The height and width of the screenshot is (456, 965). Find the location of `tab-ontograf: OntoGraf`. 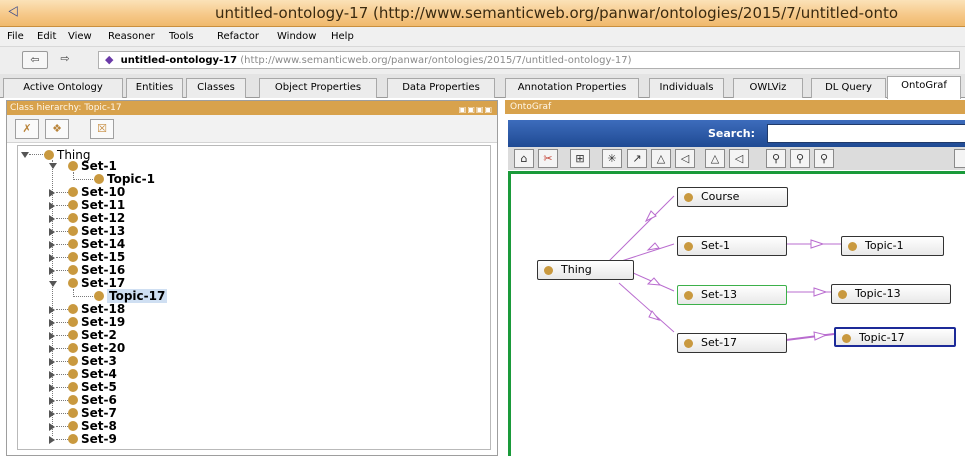

tab-ontograf: OntoGraf is located at coordinates (924, 87).